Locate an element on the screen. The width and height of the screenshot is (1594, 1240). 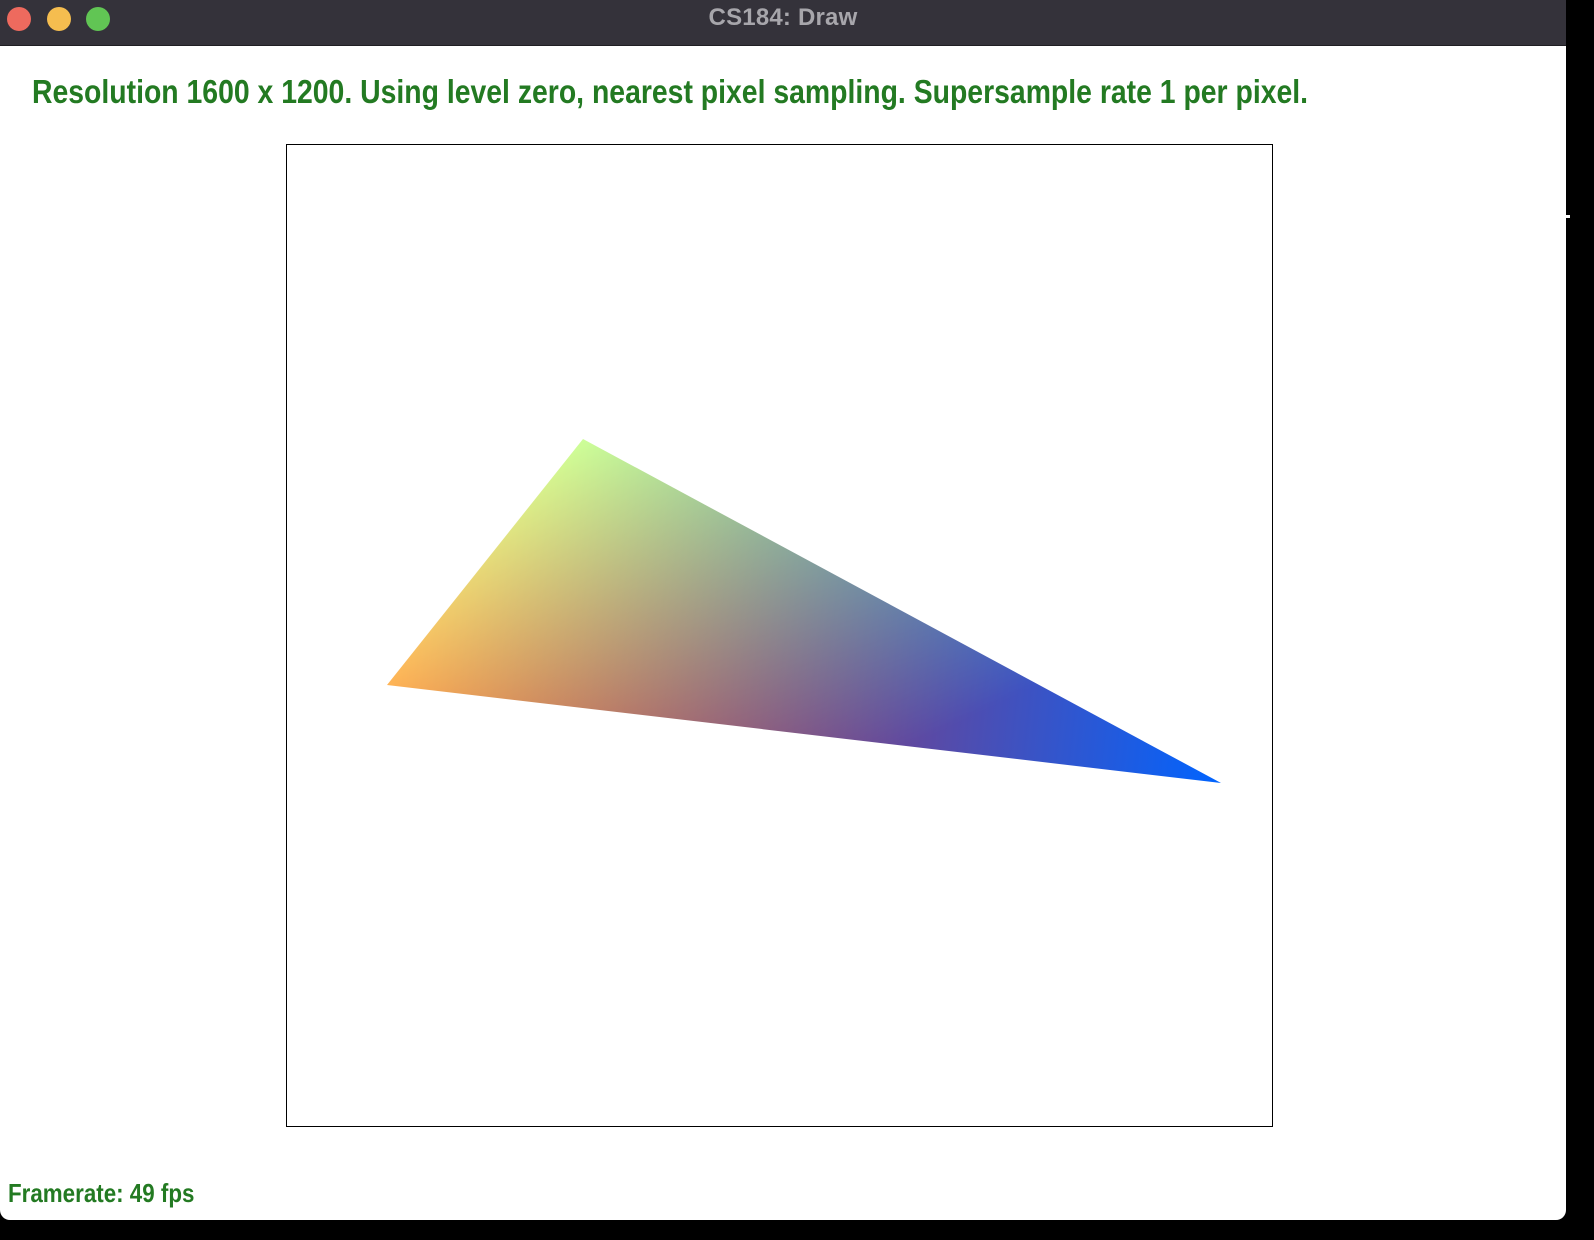
interpolated-triangle is located at coordinates (804, 611).